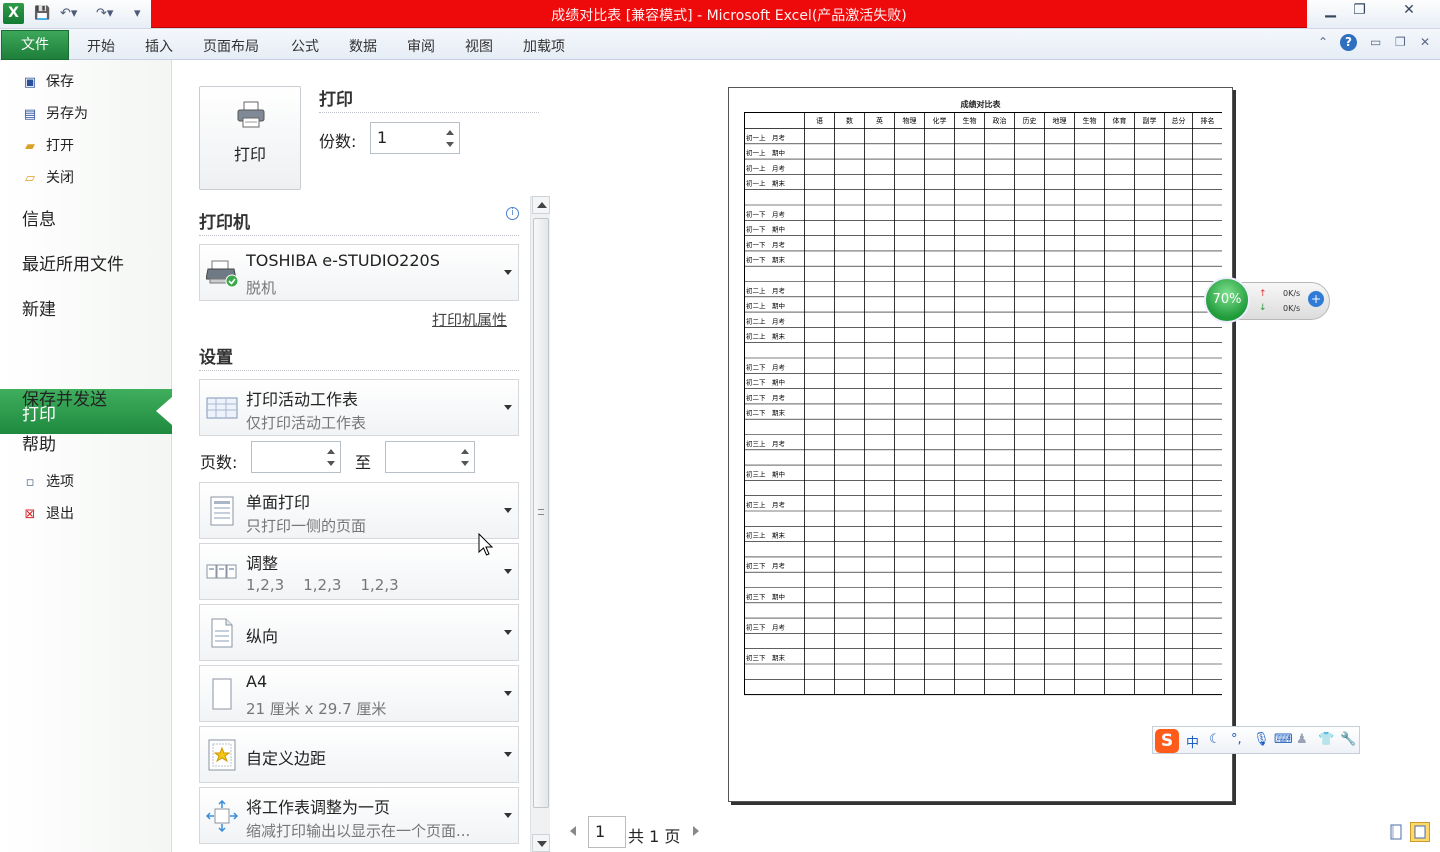 This screenshot has height=852, width=1440. I want to click on separator, so click(359, 370).